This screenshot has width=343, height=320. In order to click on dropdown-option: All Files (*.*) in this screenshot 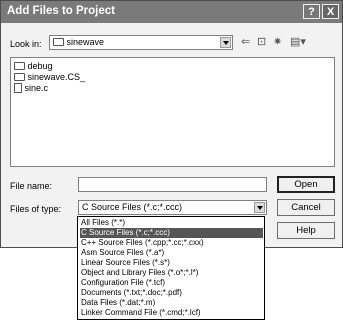, I will do `click(171, 223)`.